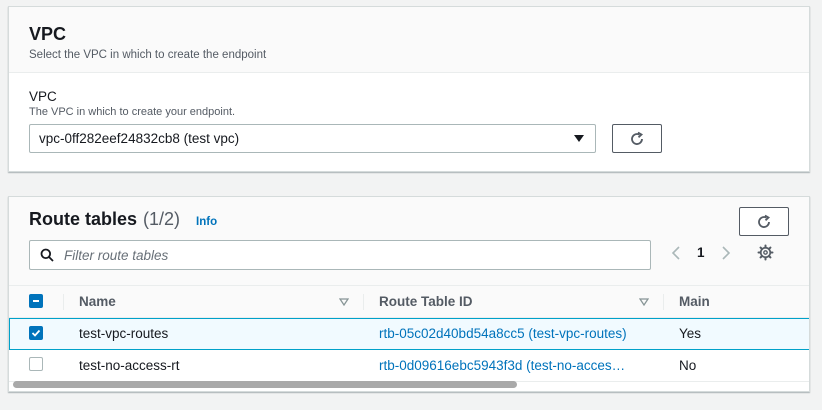 The image size is (822, 410). Describe the element at coordinates (139, 138) in the screenshot. I see `vpc-select-value: vpc-0ff282eef24832cb8 (test vpc)` at that location.